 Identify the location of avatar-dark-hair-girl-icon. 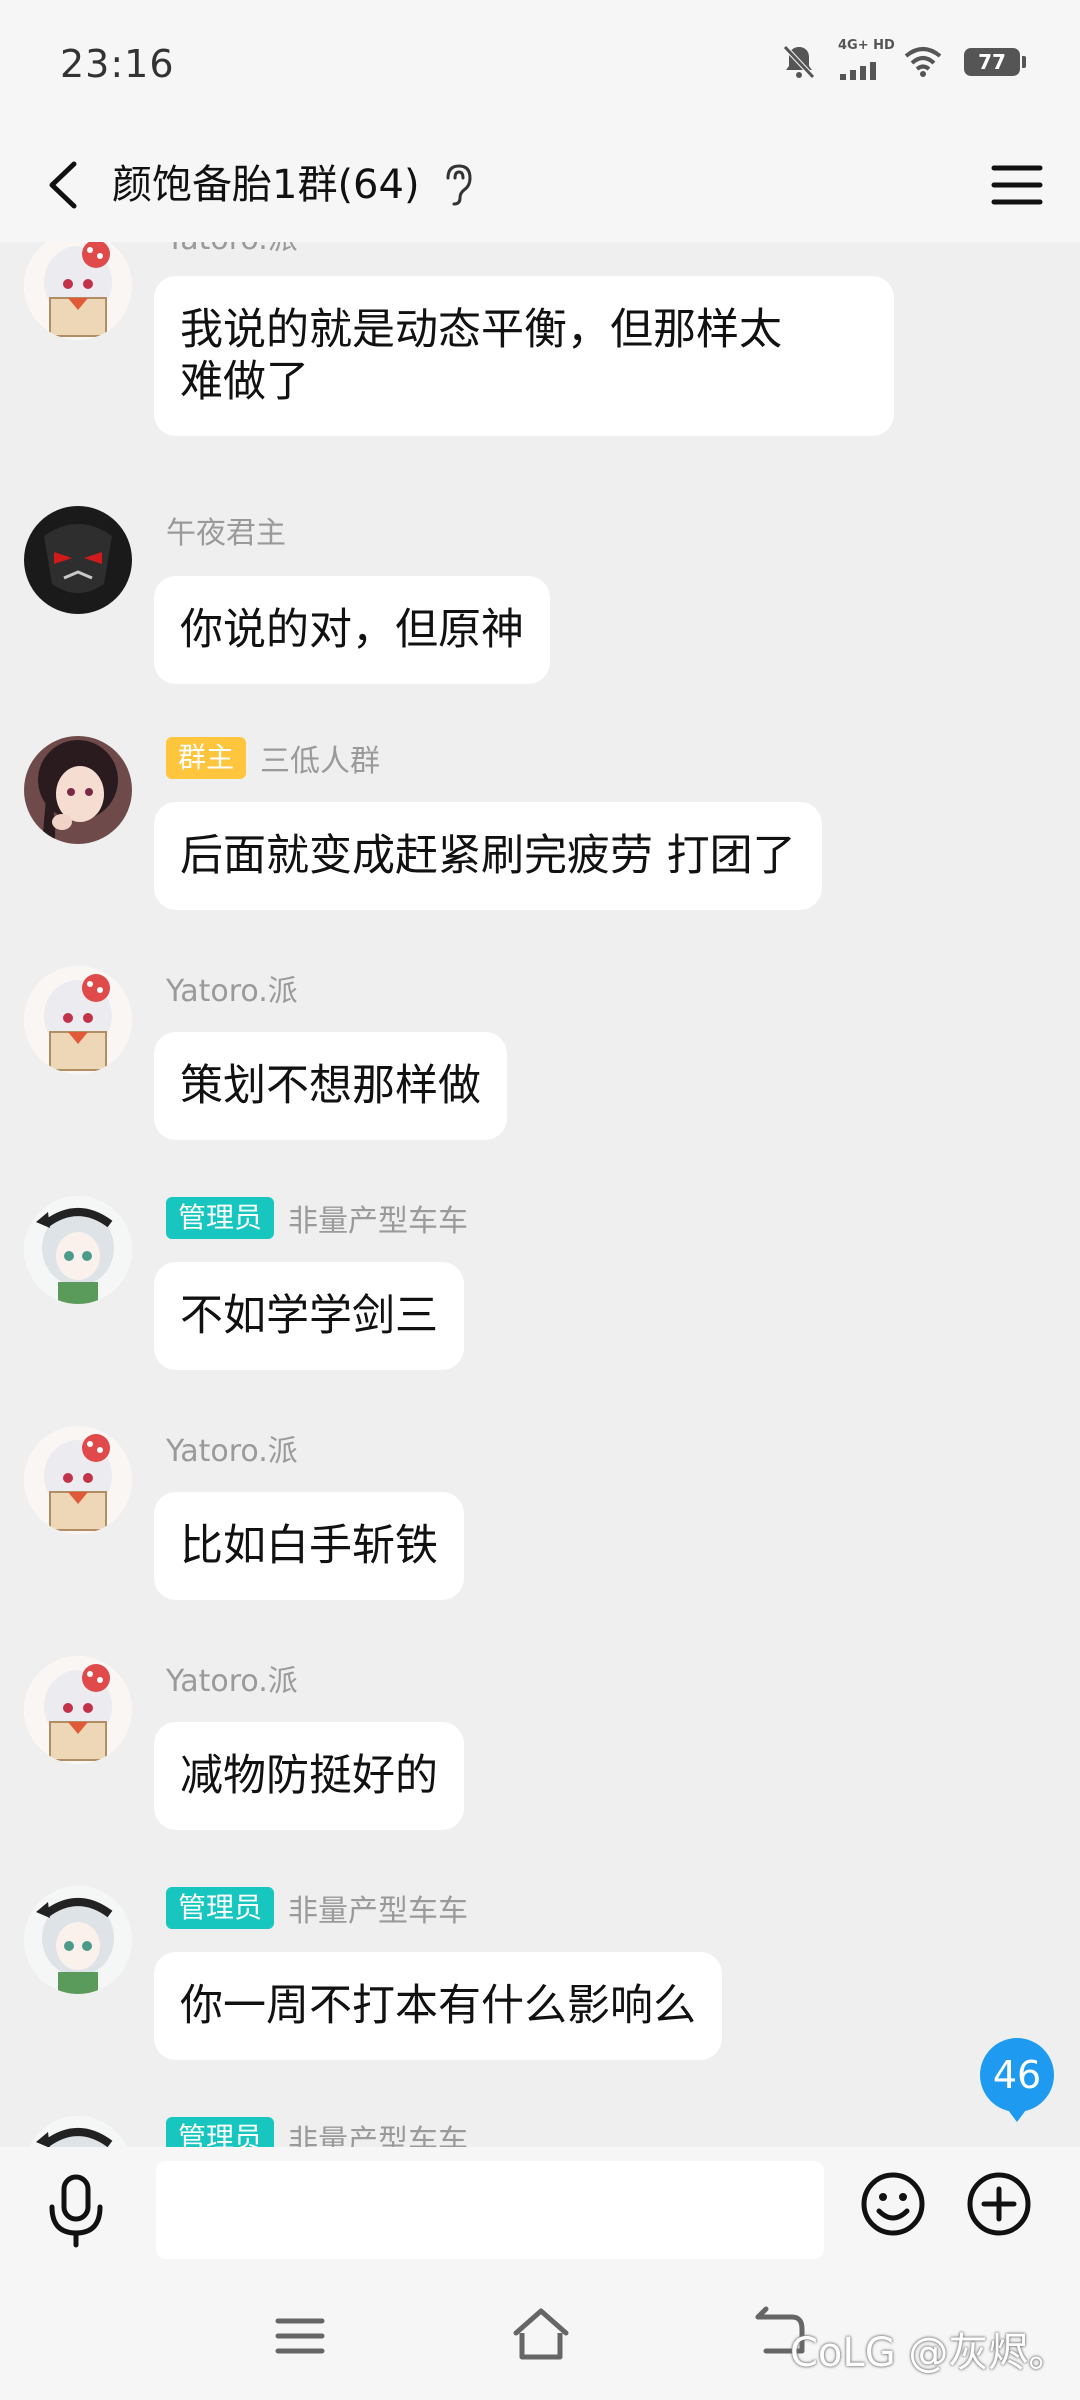
(78, 790).